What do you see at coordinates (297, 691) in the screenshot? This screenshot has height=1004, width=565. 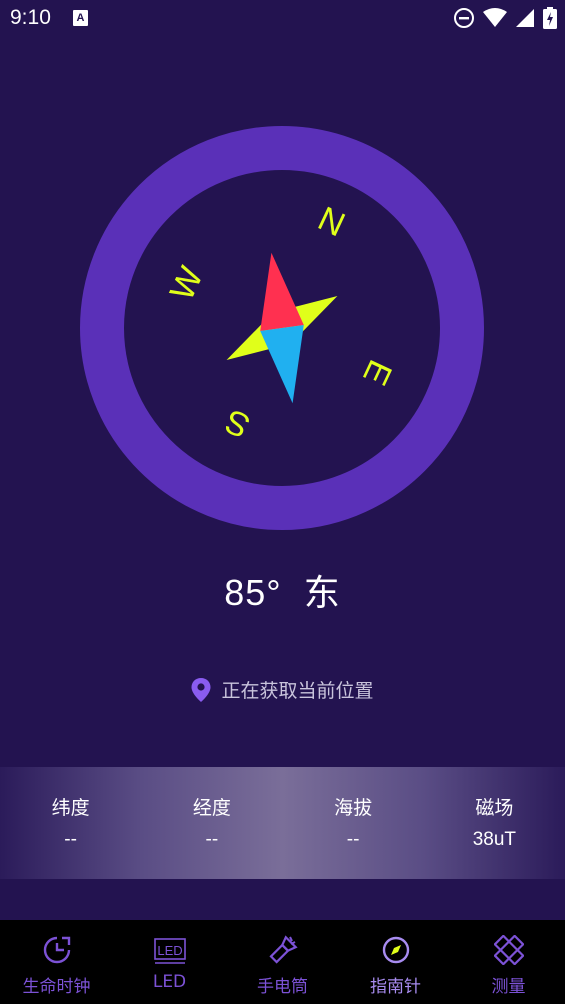 I see `location-text: 正在获取当前位置` at bounding box center [297, 691].